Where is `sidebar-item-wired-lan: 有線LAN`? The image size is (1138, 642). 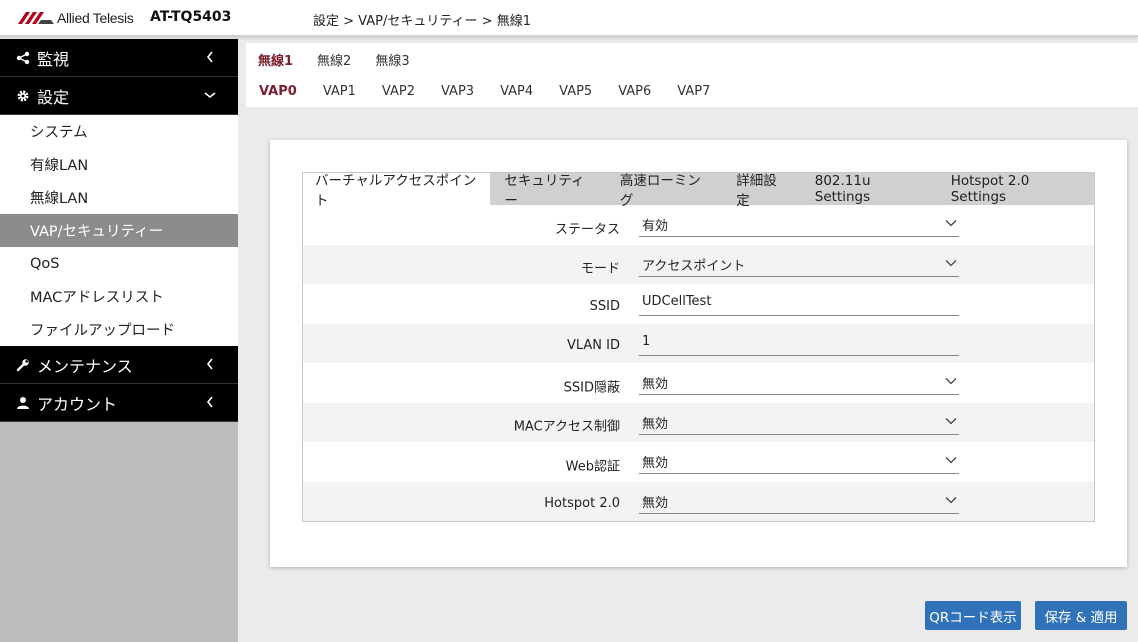 sidebar-item-wired-lan: 有線LAN is located at coordinates (119, 164).